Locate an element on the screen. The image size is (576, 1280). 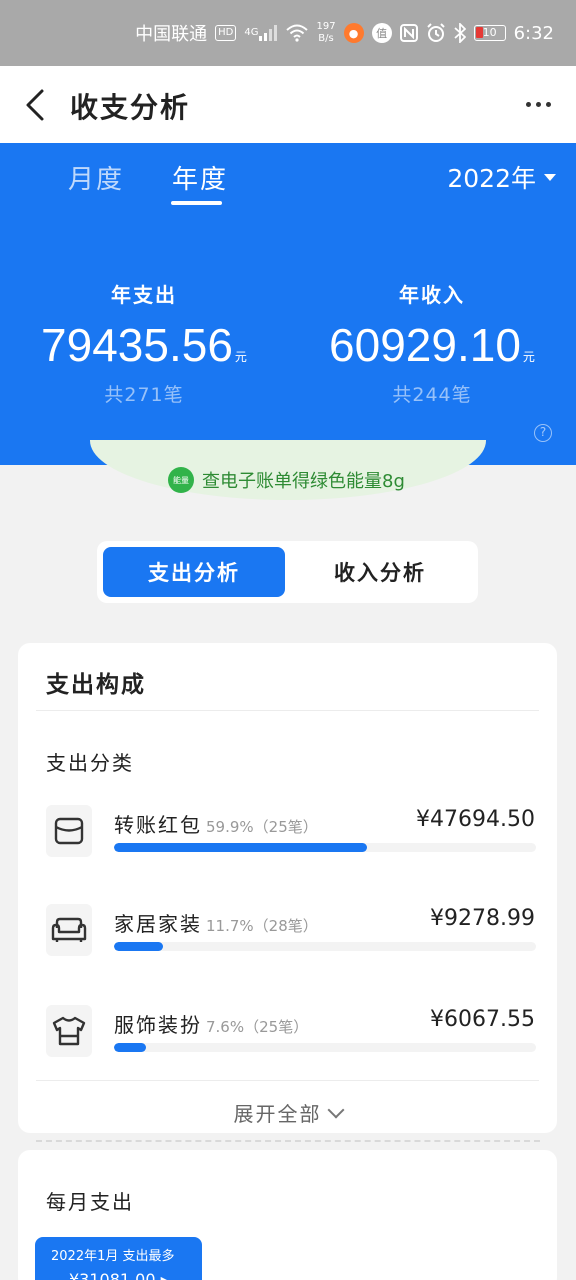
envelope-icon is located at coordinates (69, 831).